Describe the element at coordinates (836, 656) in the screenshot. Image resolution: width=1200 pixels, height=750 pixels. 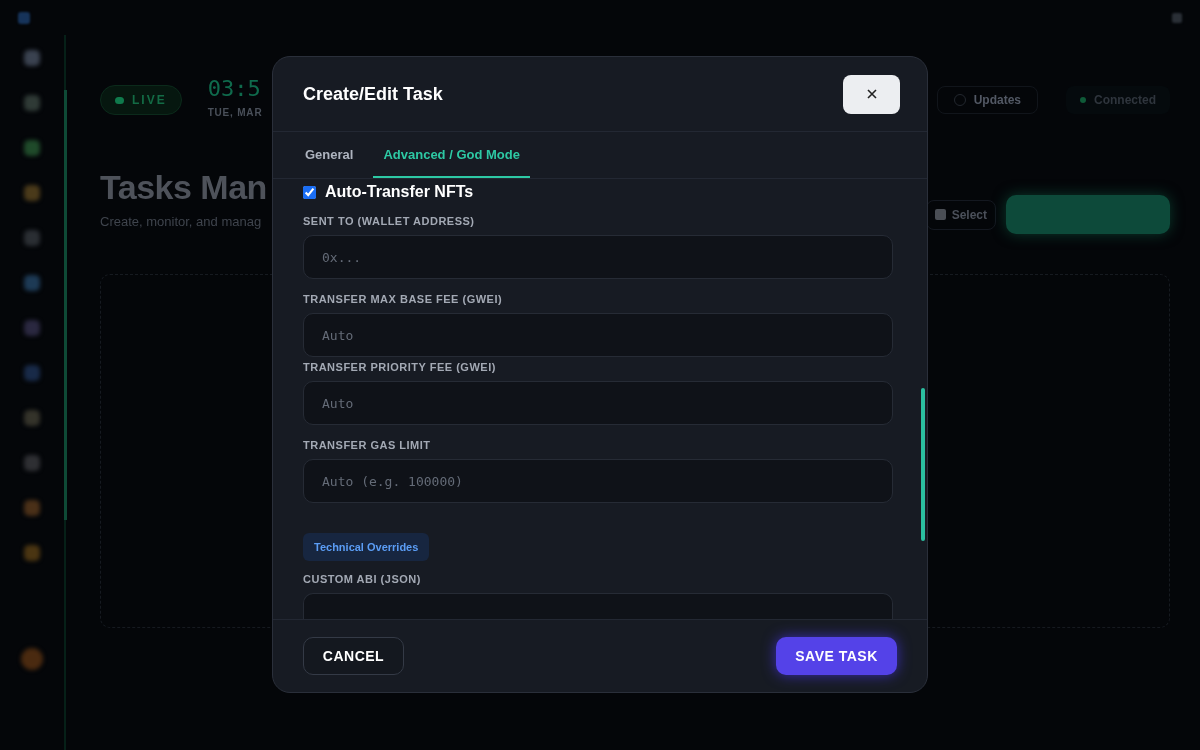
I see `save-button: SAVE TASK` at that location.